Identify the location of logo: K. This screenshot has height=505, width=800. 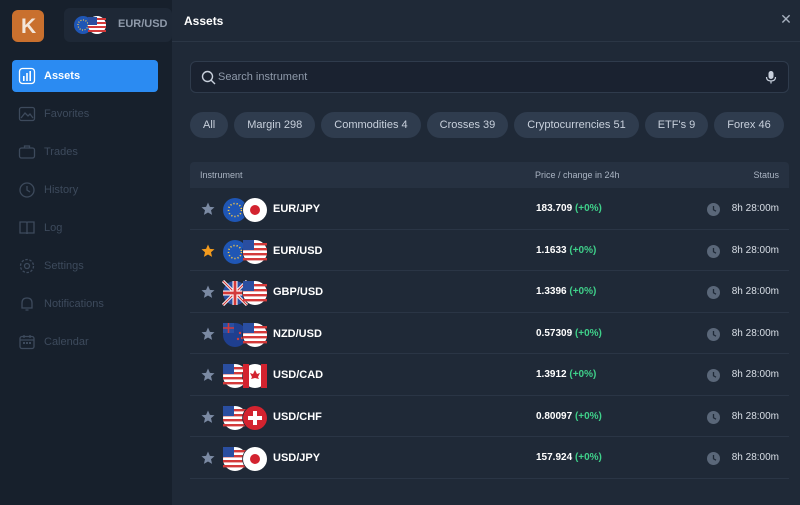
(28, 26).